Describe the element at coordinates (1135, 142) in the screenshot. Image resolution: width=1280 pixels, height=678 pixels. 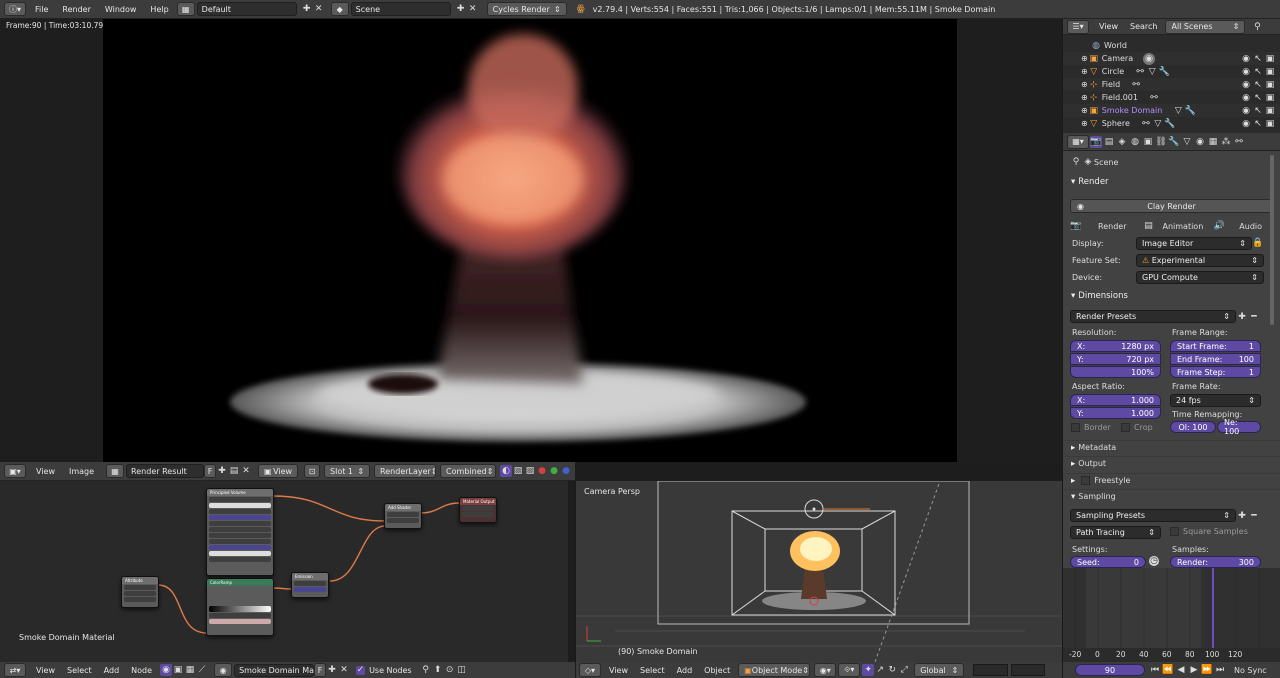
I see `world-tab-icon: ◍` at that location.